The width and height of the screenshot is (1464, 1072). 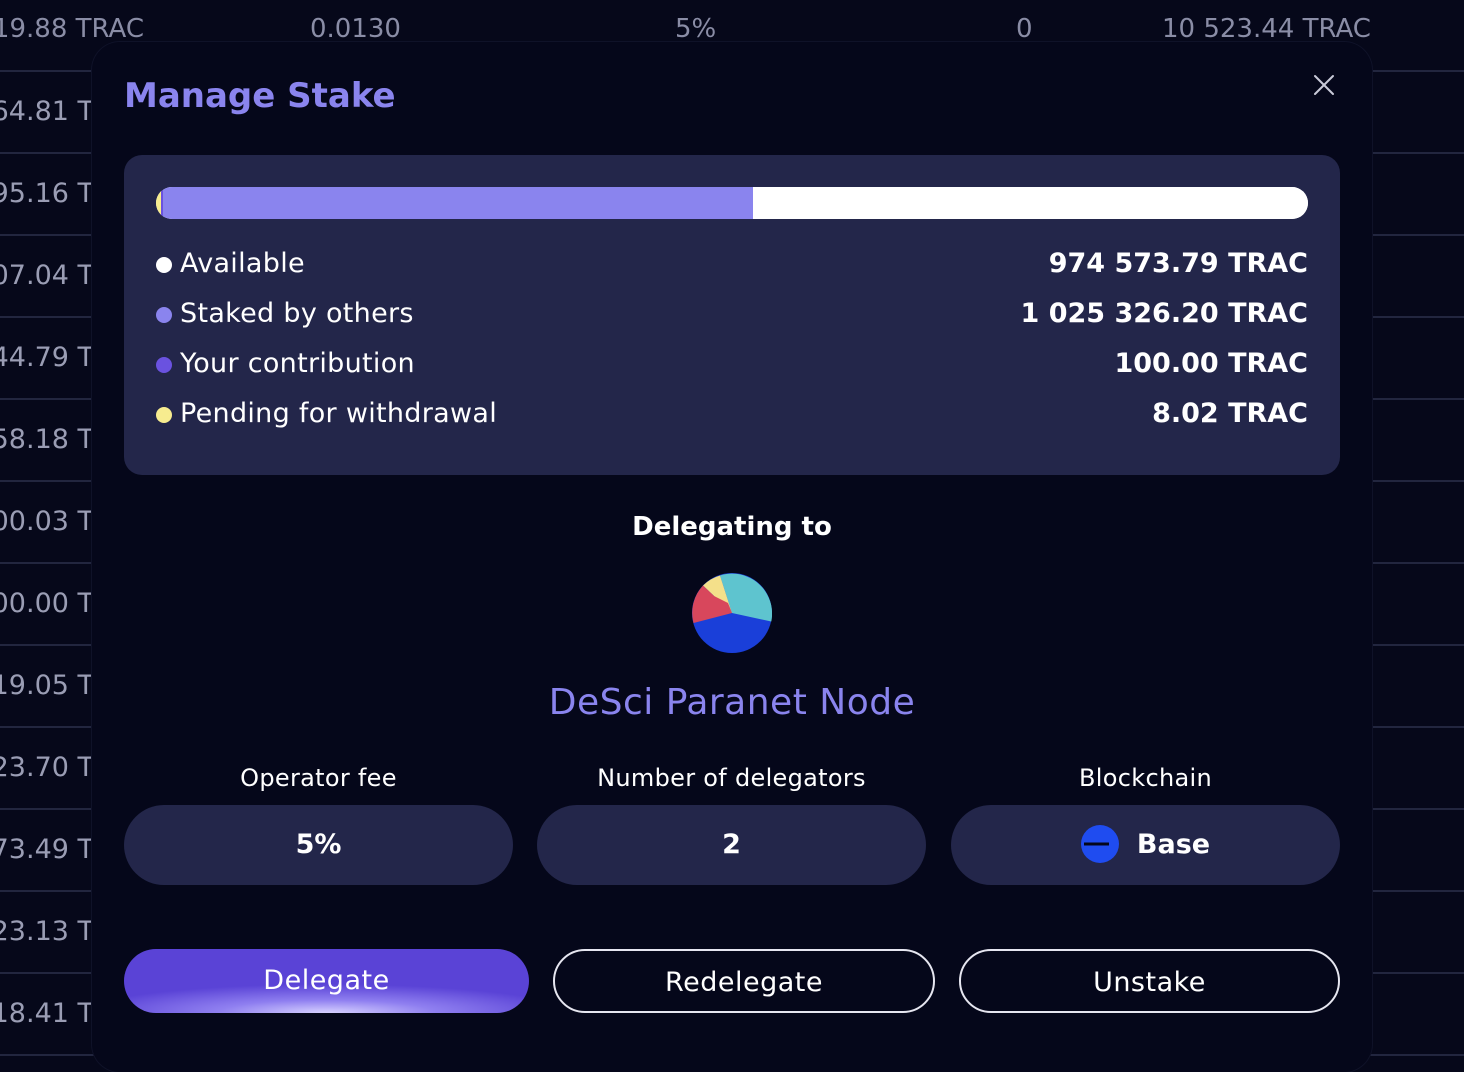 I want to click on background-cell: 0, so click(x=1024, y=29).